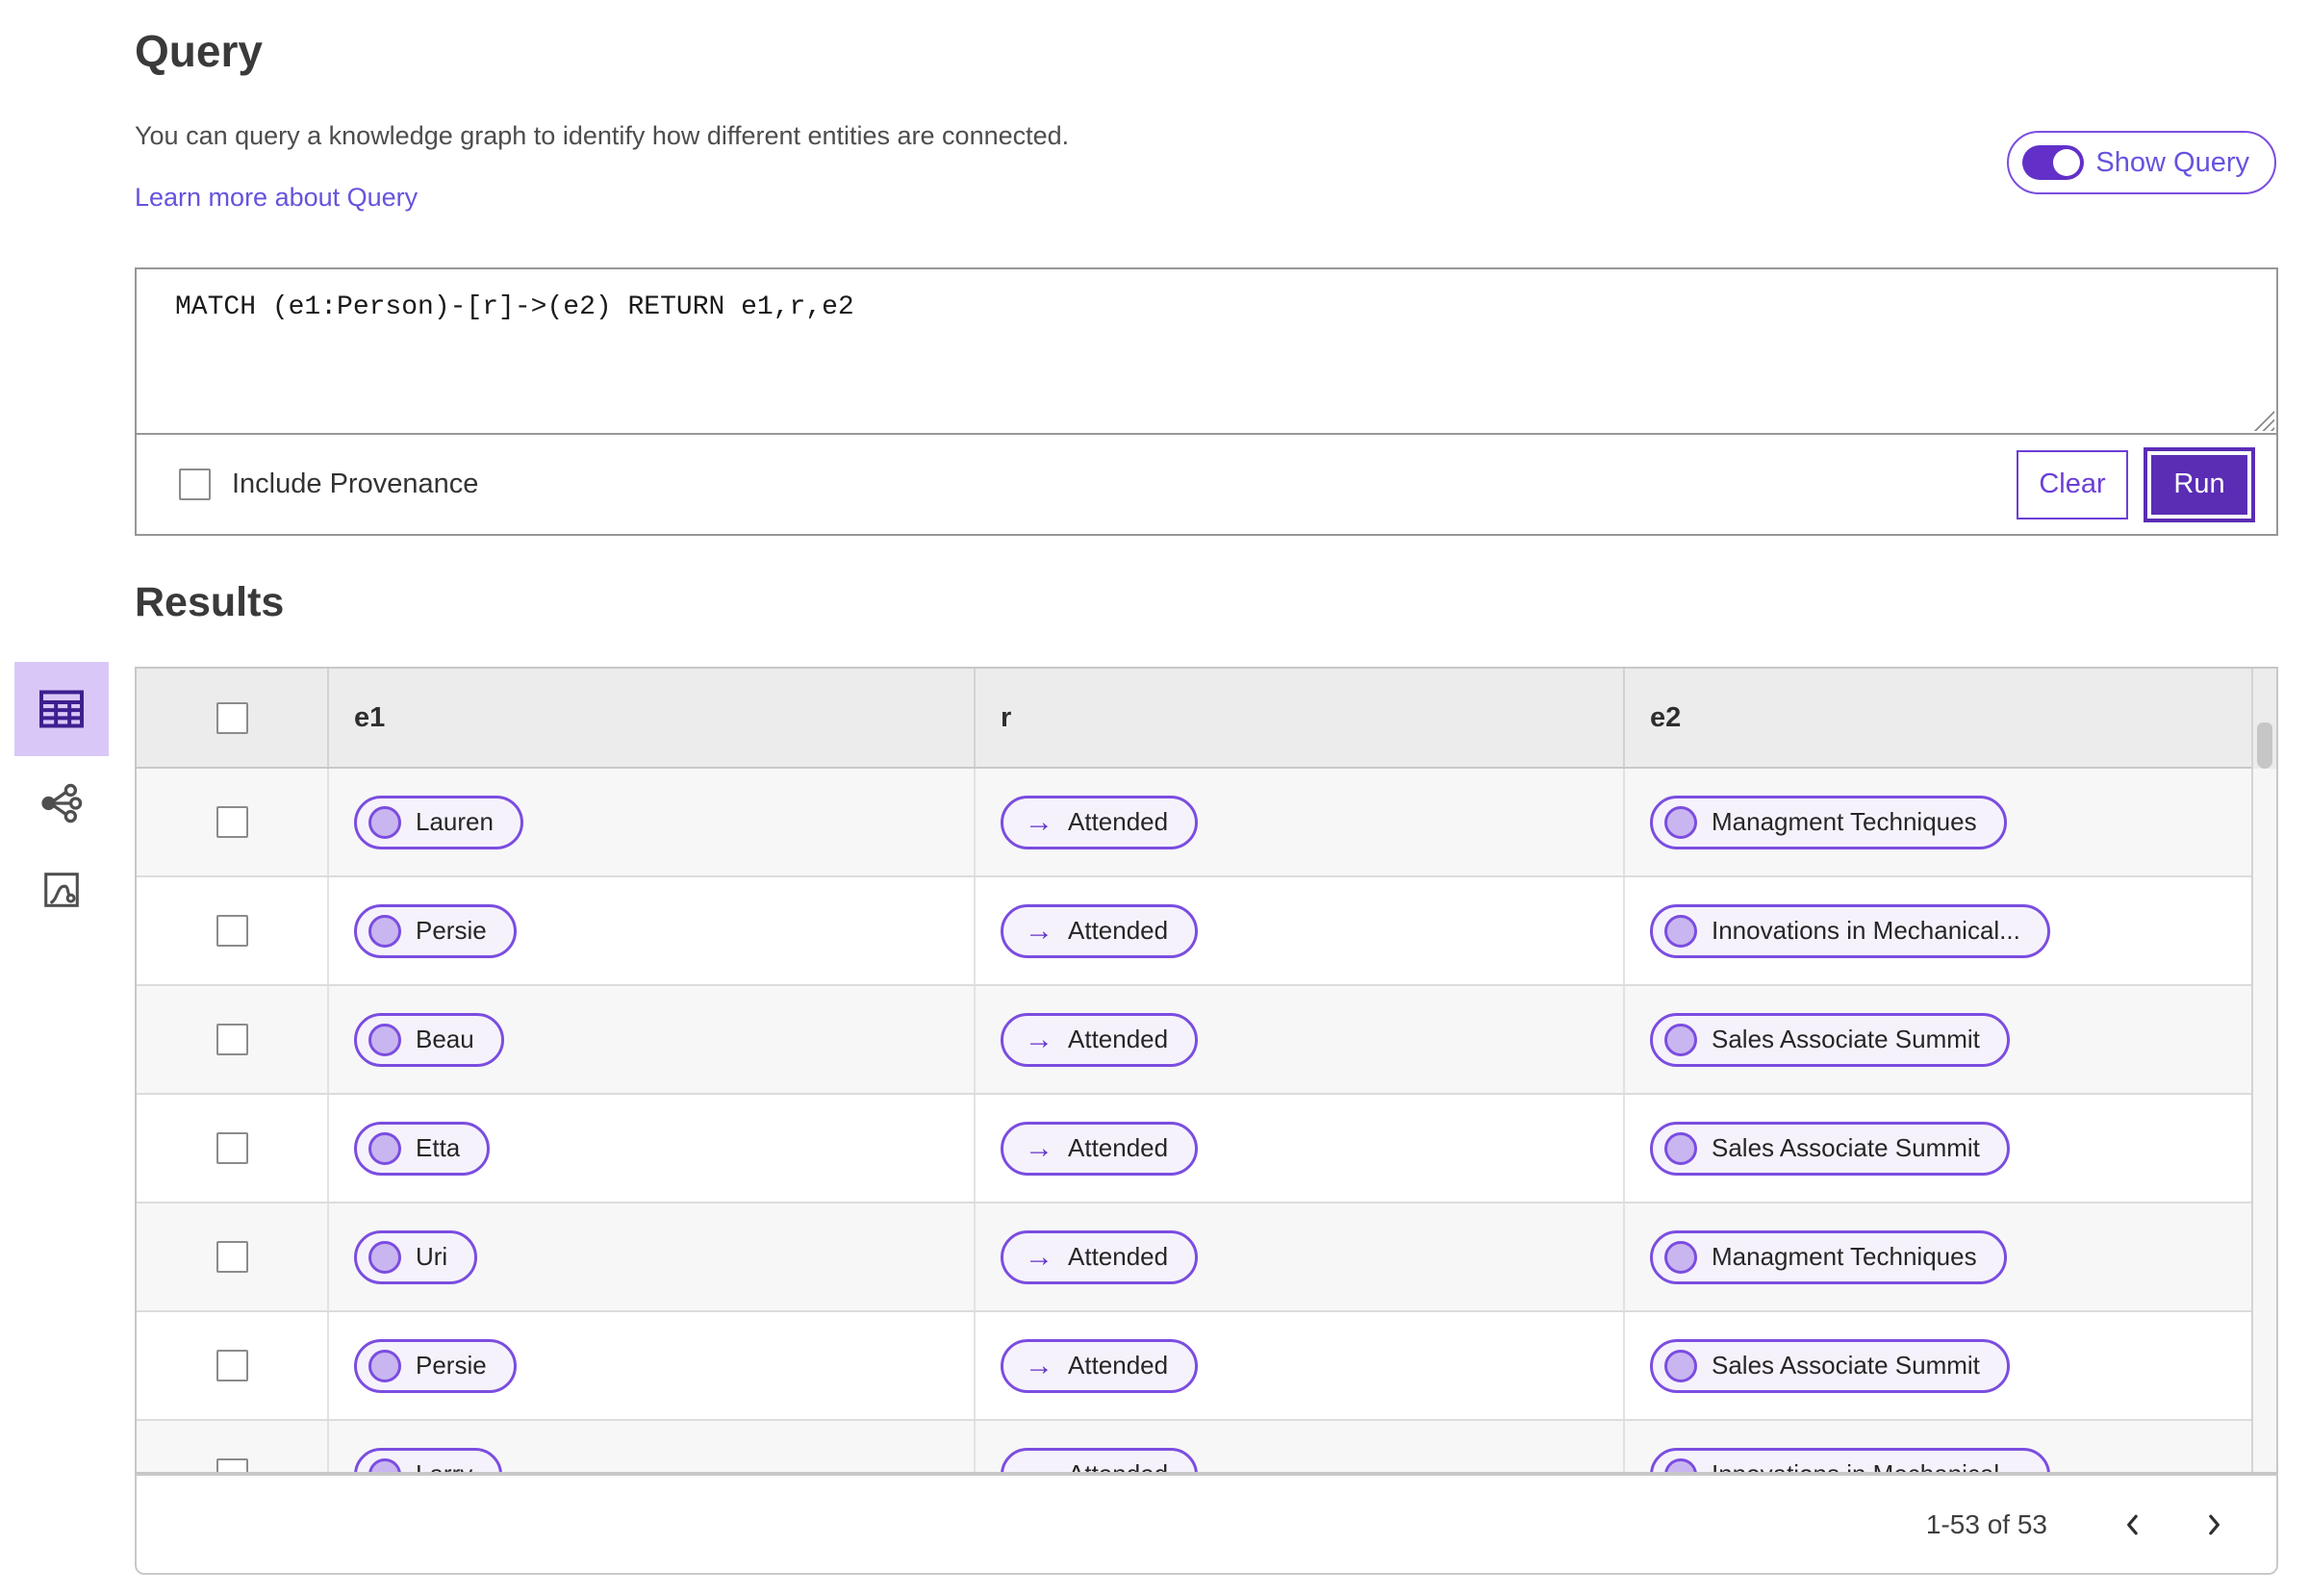  What do you see at coordinates (1206, 1149) in the screenshot?
I see `table-row: Etta → Attended Sales Associate Summit` at bounding box center [1206, 1149].